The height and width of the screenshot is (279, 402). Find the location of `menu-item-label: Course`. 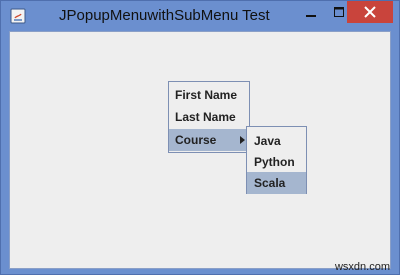

menu-item-label: Course is located at coordinates (196, 140).